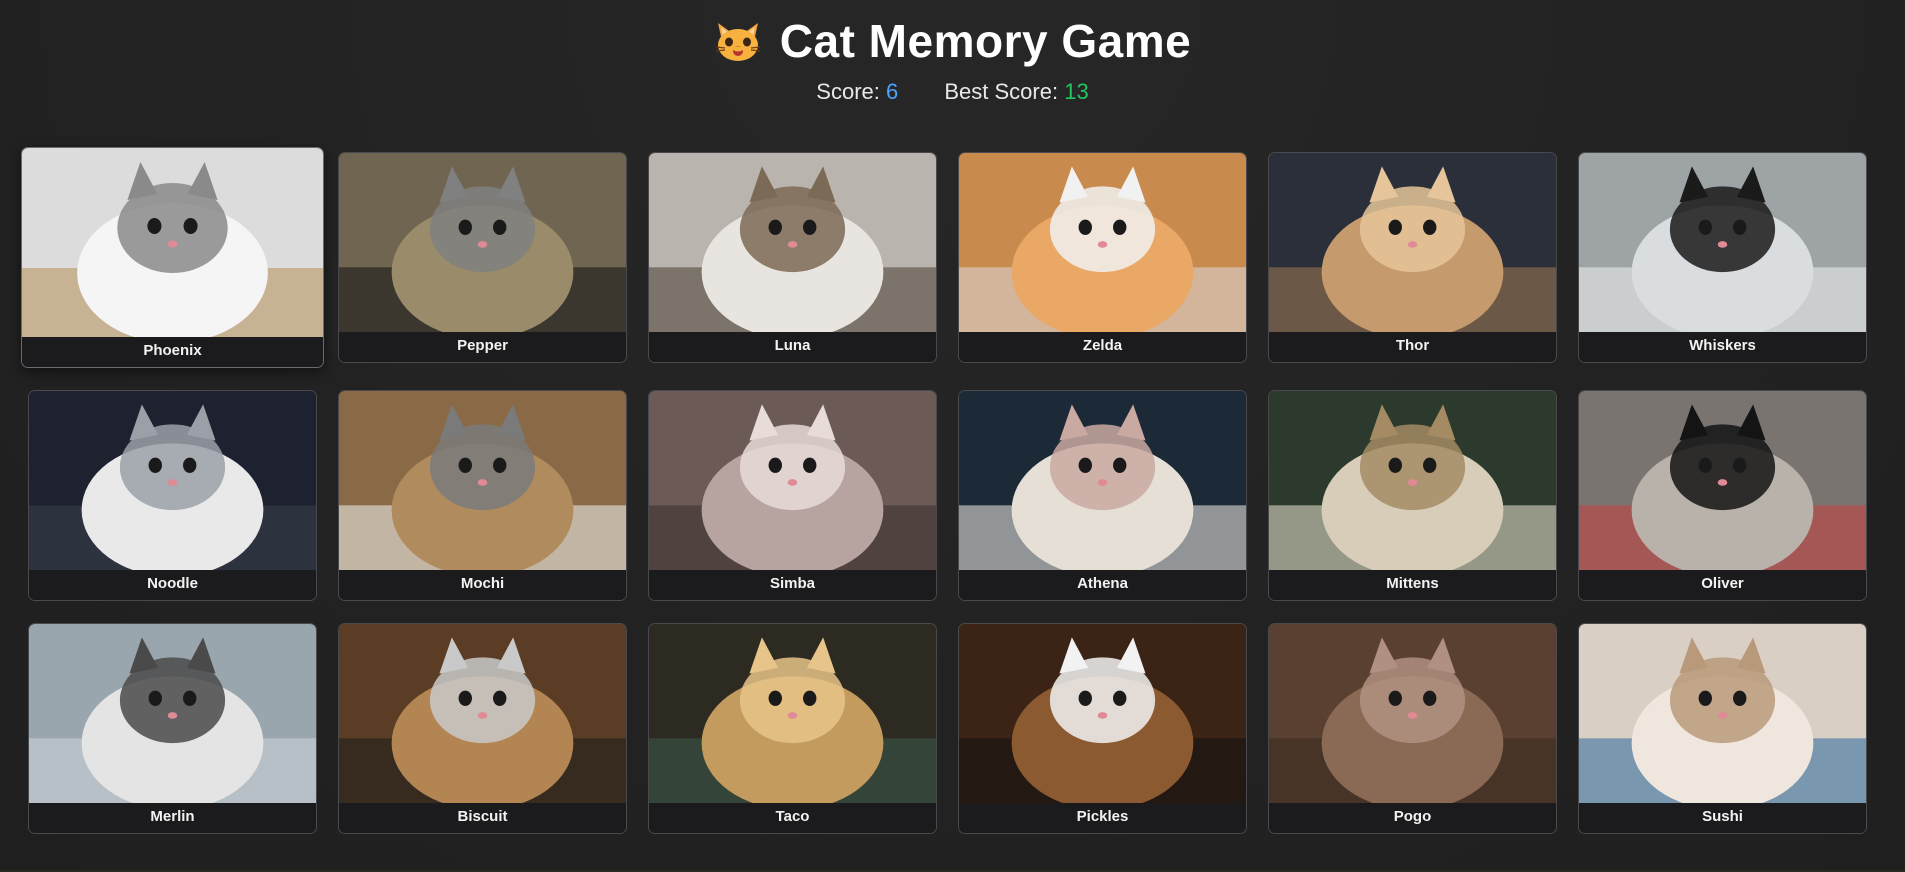 This screenshot has height=872, width=1905. I want to click on cat-name-label: Simba, so click(792, 585).